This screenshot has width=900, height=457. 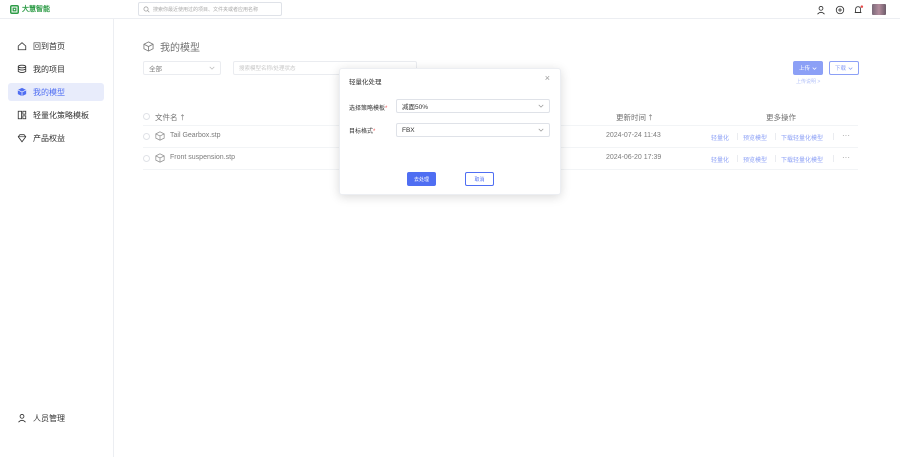 What do you see at coordinates (49, 92) in the screenshot?
I see `sidebar-item-label: 我的模型` at bounding box center [49, 92].